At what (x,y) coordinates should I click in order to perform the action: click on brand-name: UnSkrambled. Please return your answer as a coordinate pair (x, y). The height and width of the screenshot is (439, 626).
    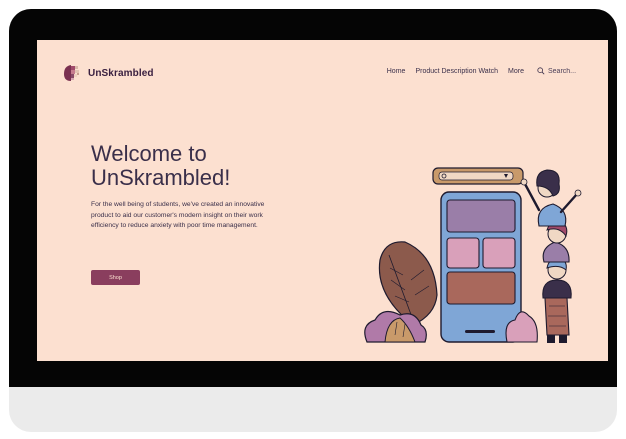
    Looking at the image, I should click on (121, 73).